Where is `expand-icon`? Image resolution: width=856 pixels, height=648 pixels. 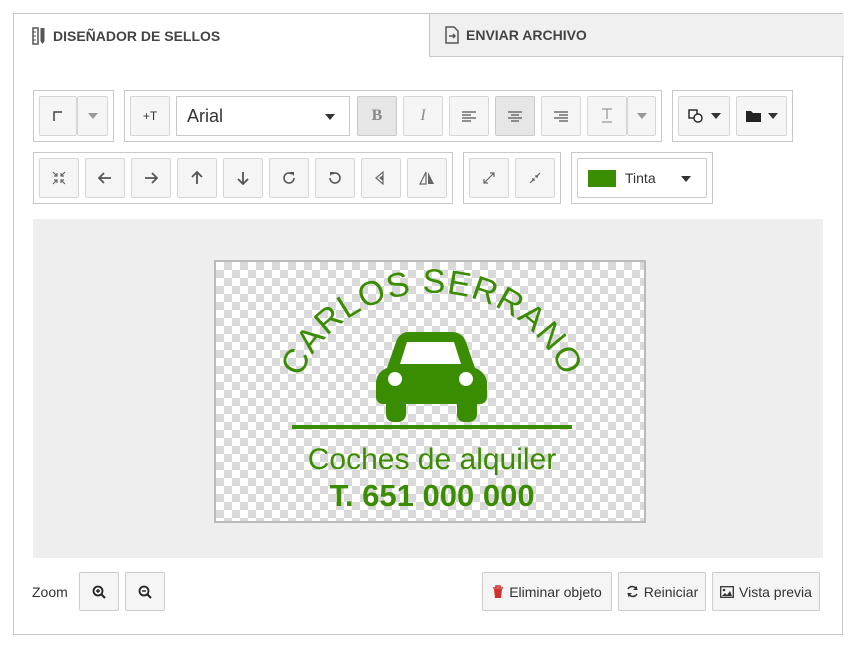 expand-icon is located at coordinates (489, 178).